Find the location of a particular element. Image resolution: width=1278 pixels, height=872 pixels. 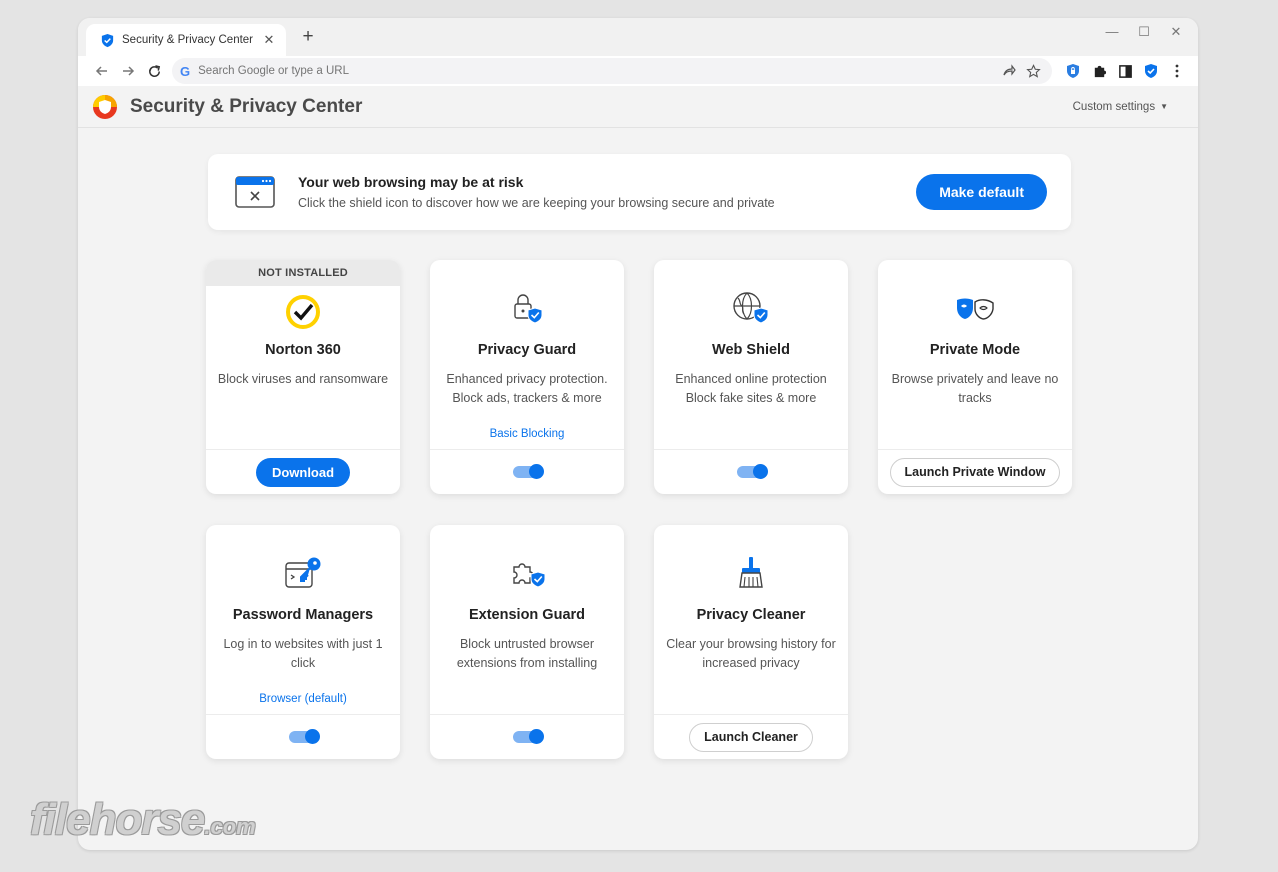

extension-guard-toggle is located at coordinates (528, 736).